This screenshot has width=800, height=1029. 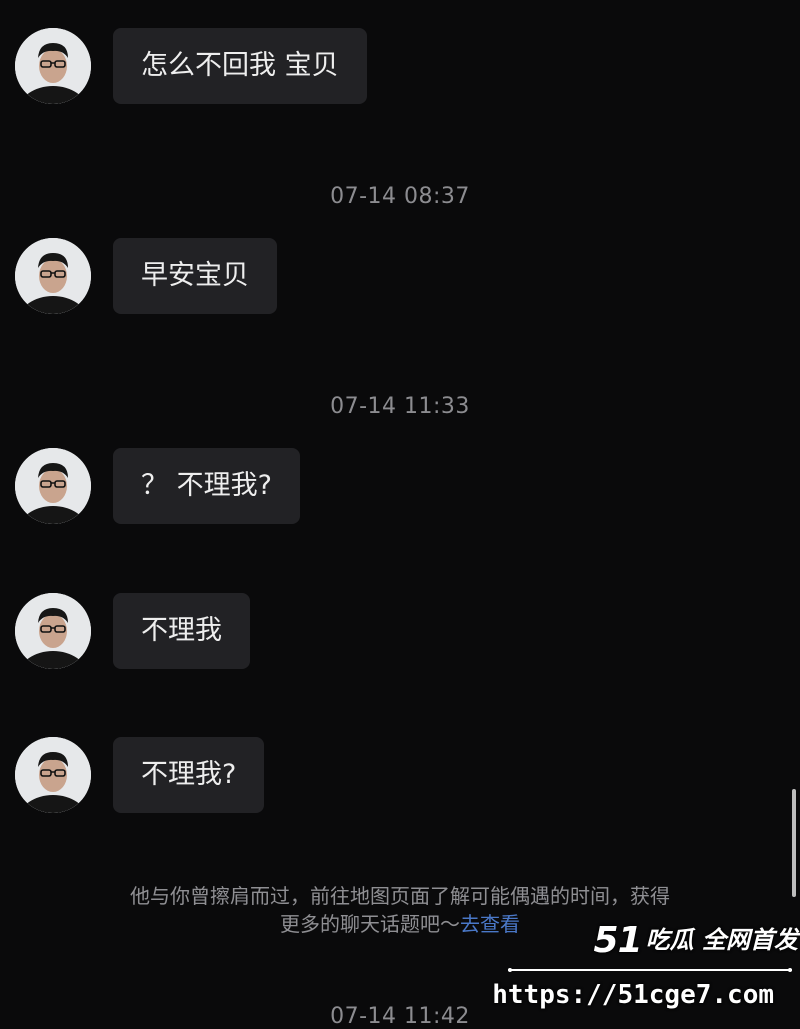 What do you see at coordinates (794, 843) in the screenshot?
I see `scrollbar` at bounding box center [794, 843].